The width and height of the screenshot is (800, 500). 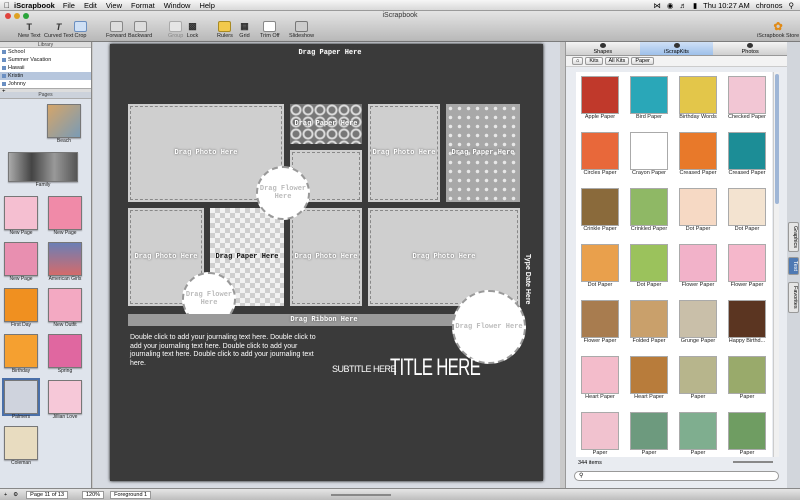 What do you see at coordinates (45, 76) in the screenshot?
I see `library-item-kristin: Kristin` at bounding box center [45, 76].